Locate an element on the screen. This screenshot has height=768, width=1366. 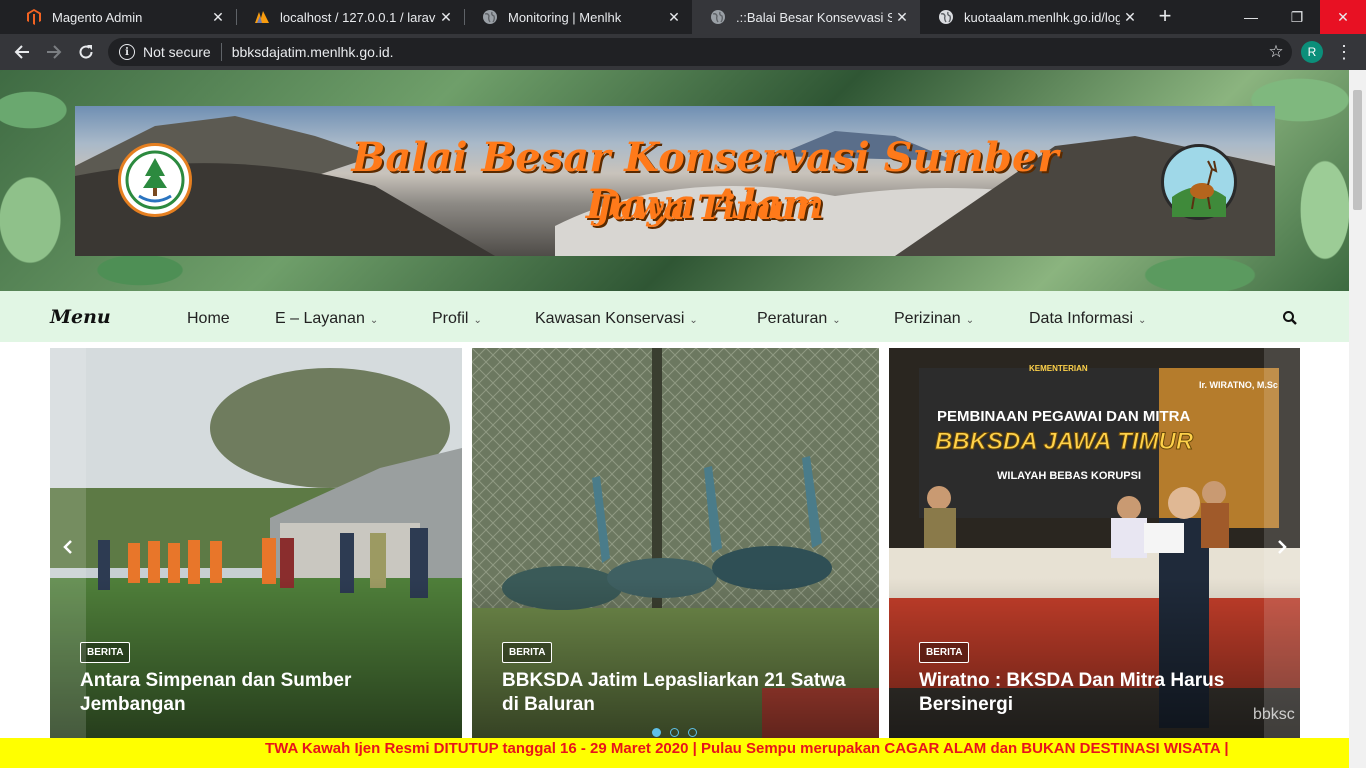
browser-menu-icon: ⋮ is located at coordinates (1344, 52).